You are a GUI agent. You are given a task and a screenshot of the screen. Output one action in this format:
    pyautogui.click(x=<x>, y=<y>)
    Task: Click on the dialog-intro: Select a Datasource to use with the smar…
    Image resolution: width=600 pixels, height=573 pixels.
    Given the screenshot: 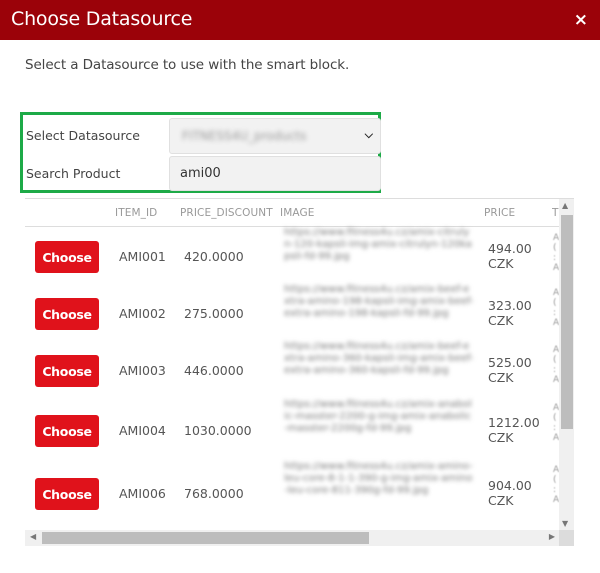 What is the action you would take?
    pyautogui.click(x=187, y=65)
    